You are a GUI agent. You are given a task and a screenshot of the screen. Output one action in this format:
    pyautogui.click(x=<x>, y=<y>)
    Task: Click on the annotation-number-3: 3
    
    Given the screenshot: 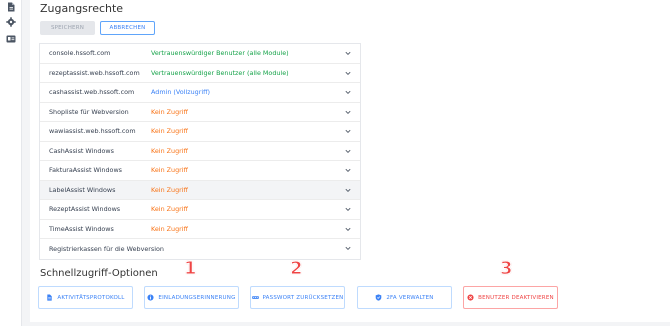 What is the action you would take?
    pyautogui.click(x=506, y=269)
    